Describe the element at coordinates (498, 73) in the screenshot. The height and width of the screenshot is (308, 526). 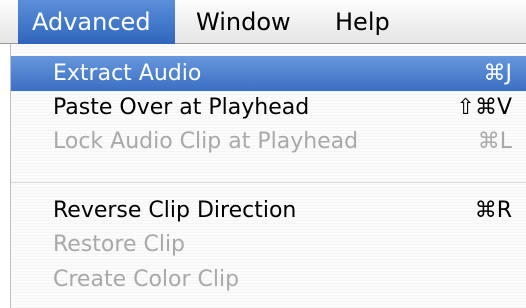
I see `menu-item-shortcut: ⌘J` at that location.